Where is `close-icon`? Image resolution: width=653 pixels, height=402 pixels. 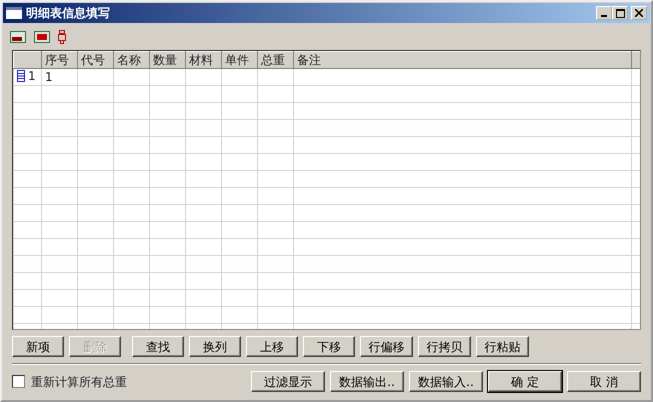
close-icon is located at coordinates (639, 13).